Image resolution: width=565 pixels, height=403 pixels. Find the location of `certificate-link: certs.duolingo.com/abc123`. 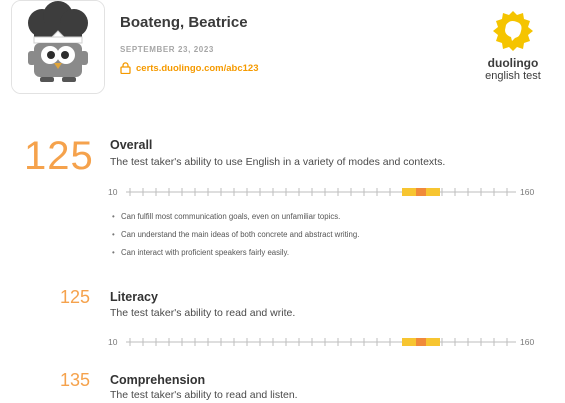

certificate-link: certs.duolingo.com/abc123 is located at coordinates (189, 68).